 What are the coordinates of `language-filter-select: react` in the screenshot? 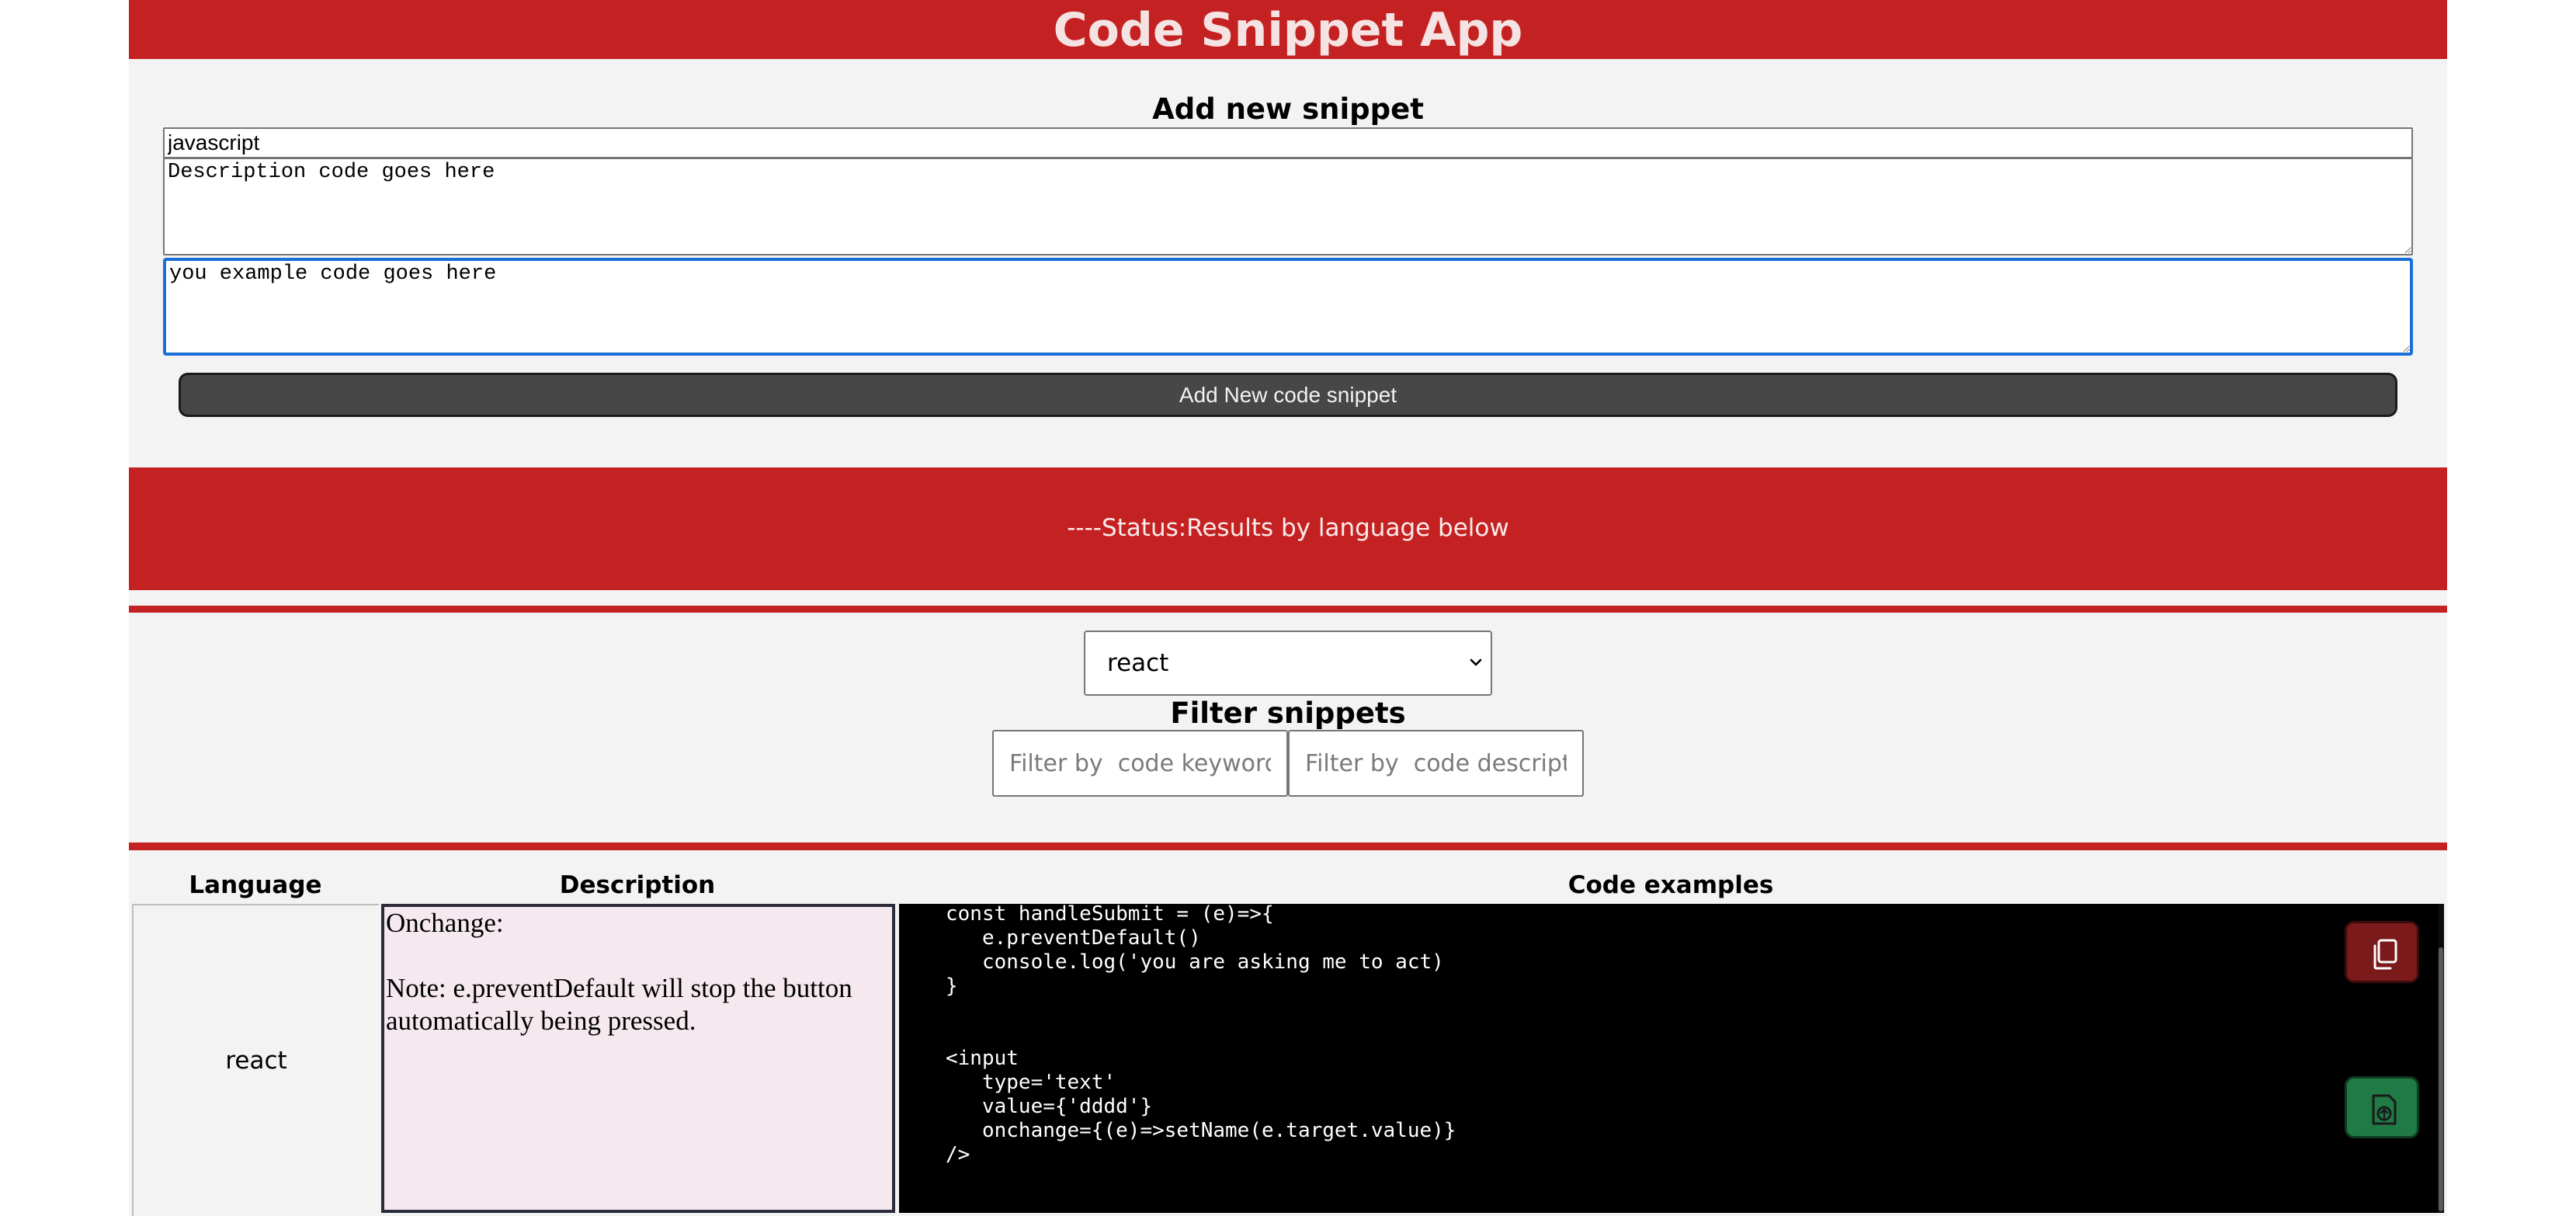 It's located at (1288, 663).